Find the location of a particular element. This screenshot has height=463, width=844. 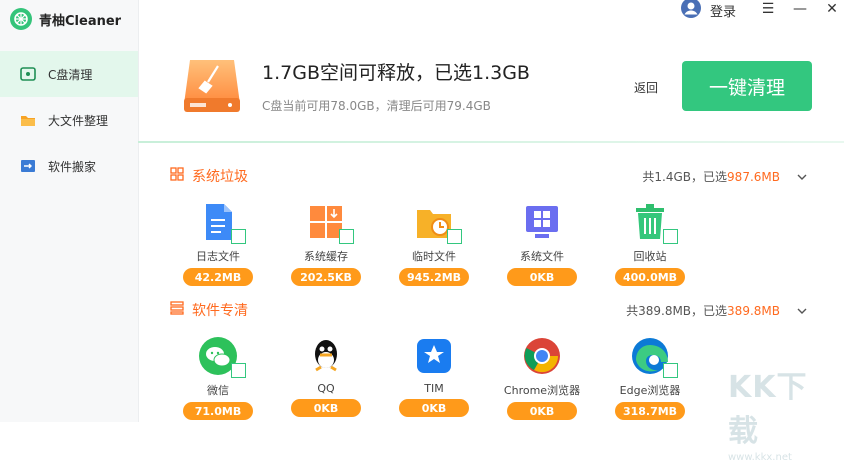

system-file-icon is located at coordinates (542, 222).